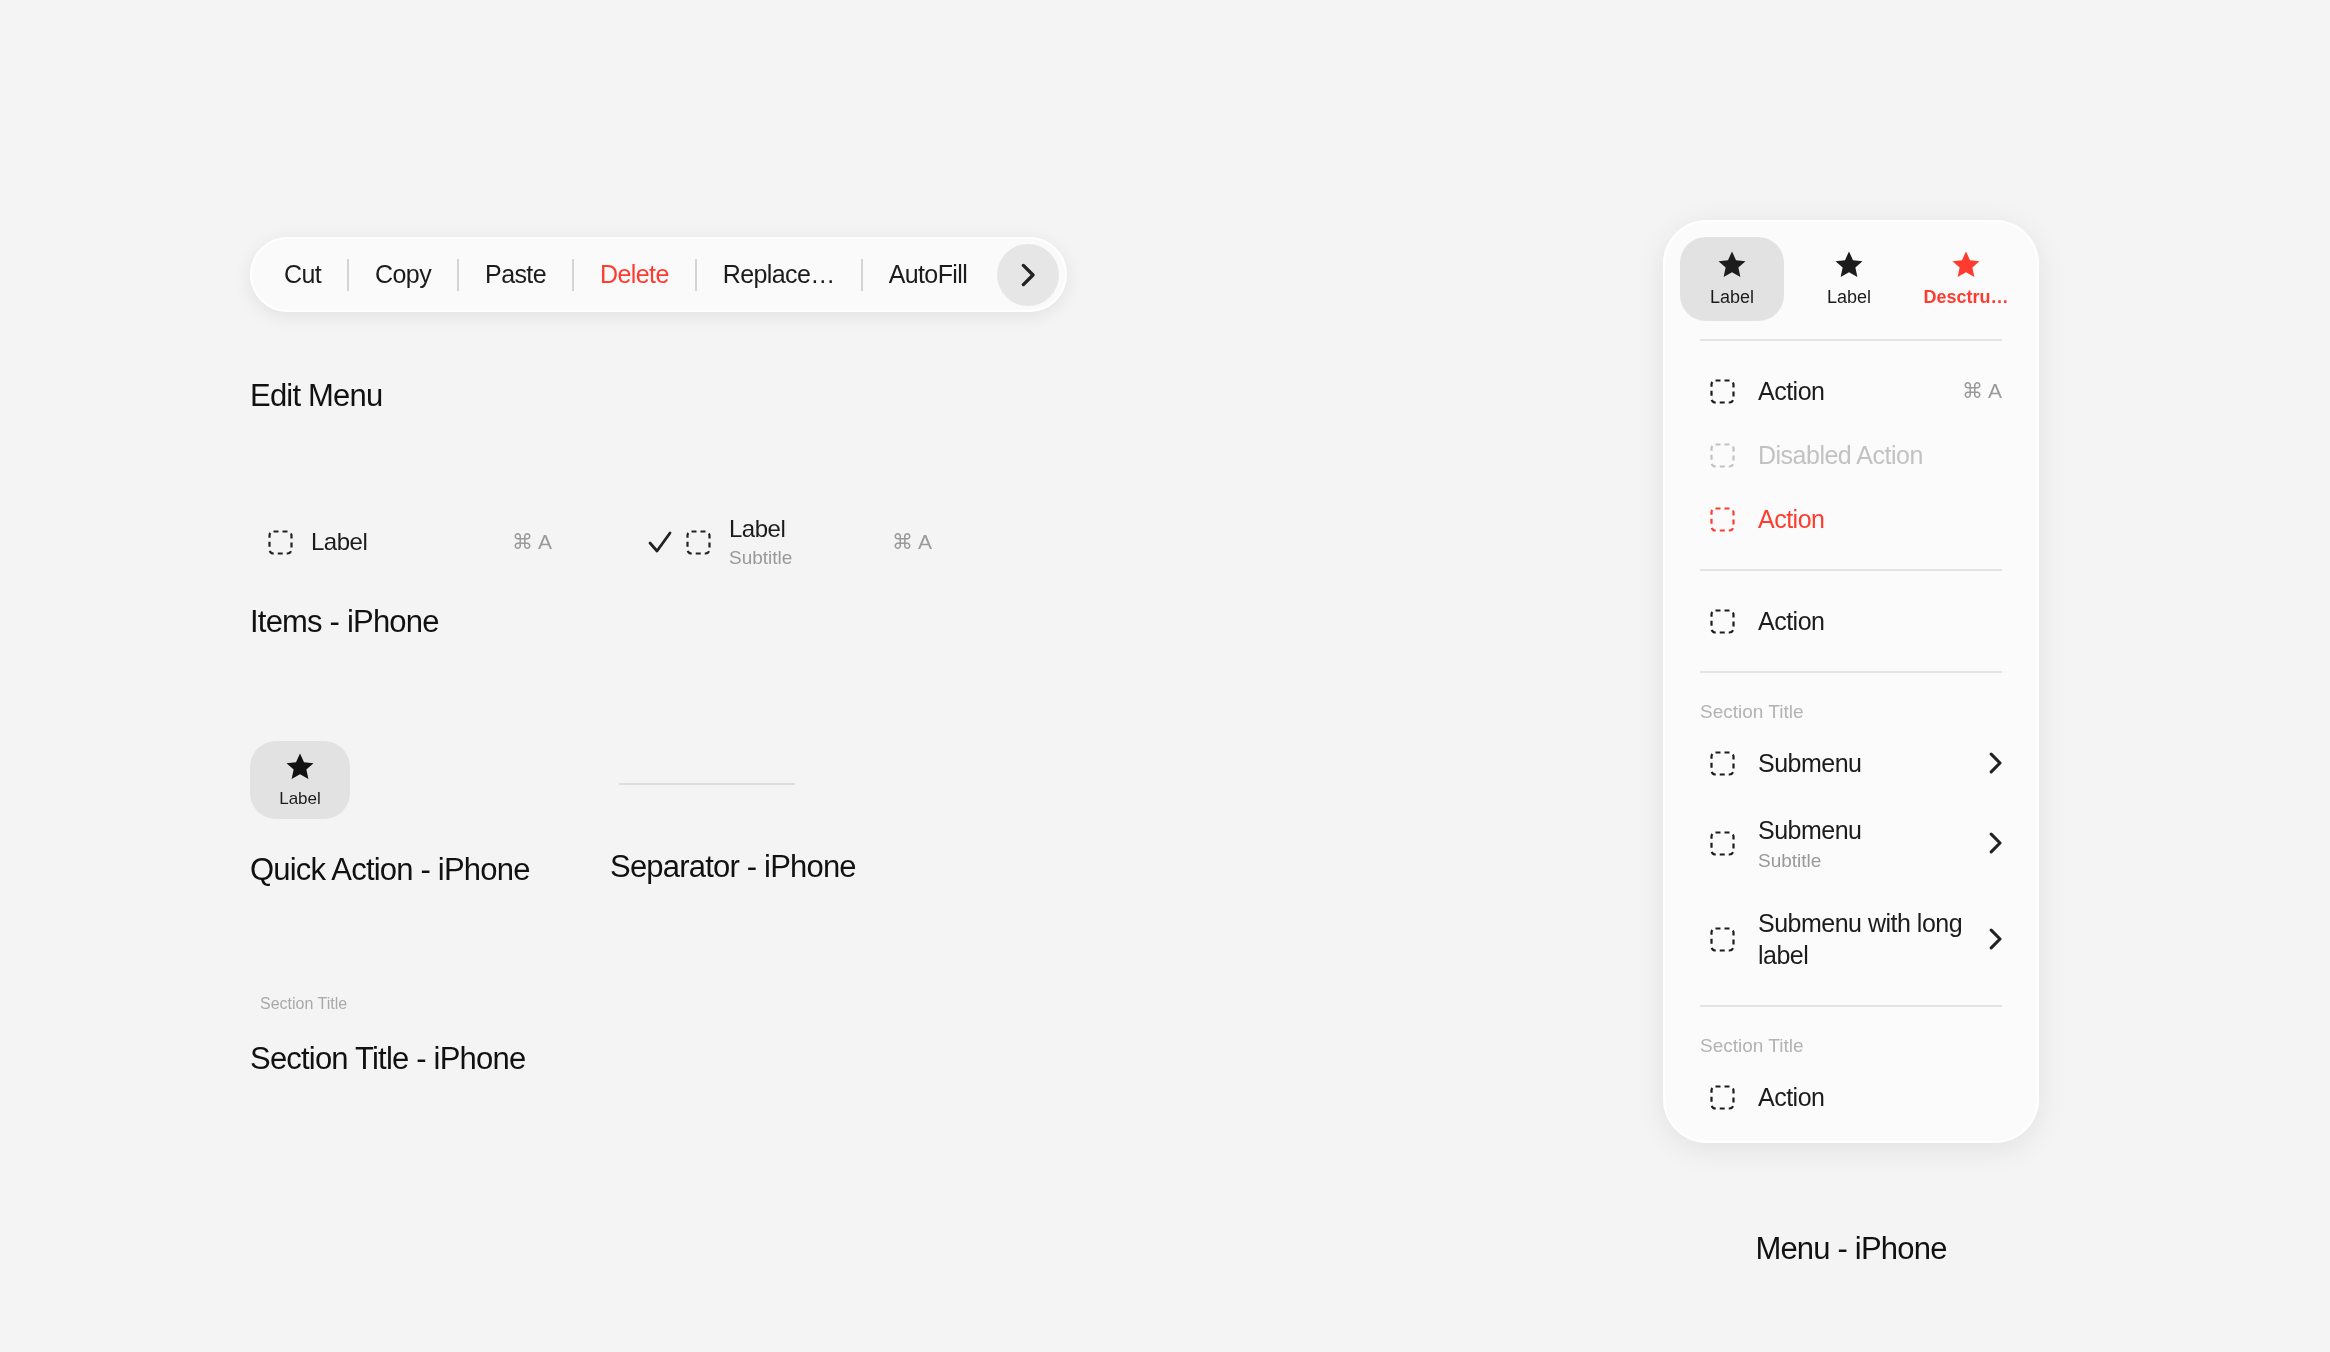 The width and height of the screenshot is (2330, 1352). What do you see at coordinates (1861, 939) in the screenshot?
I see `item-label: Submenu with long label` at bounding box center [1861, 939].